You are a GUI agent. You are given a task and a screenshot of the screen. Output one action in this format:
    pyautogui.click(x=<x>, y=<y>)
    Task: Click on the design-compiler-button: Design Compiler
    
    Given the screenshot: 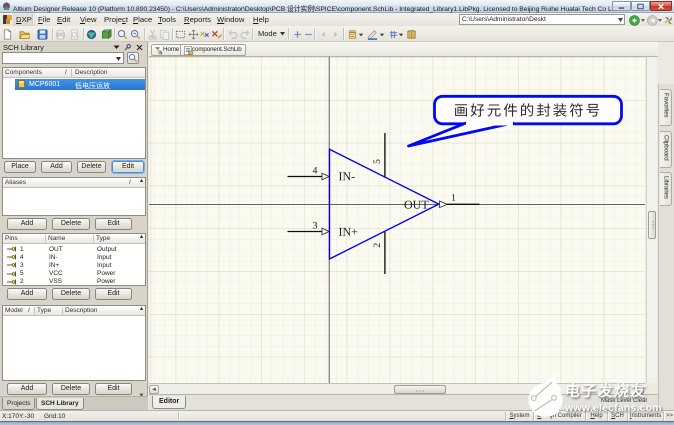 What is the action you would take?
    pyautogui.click(x=559, y=416)
    